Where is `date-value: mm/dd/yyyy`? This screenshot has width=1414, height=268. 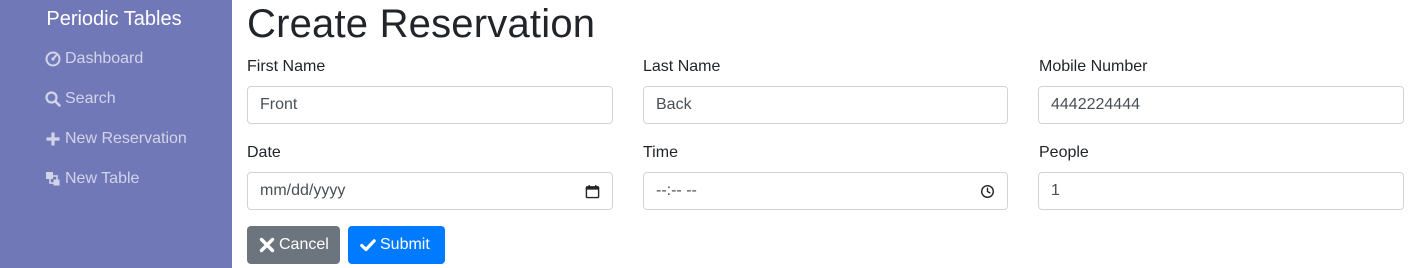
date-value: mm/dd/yyyy is located at coordinates (303, 190).